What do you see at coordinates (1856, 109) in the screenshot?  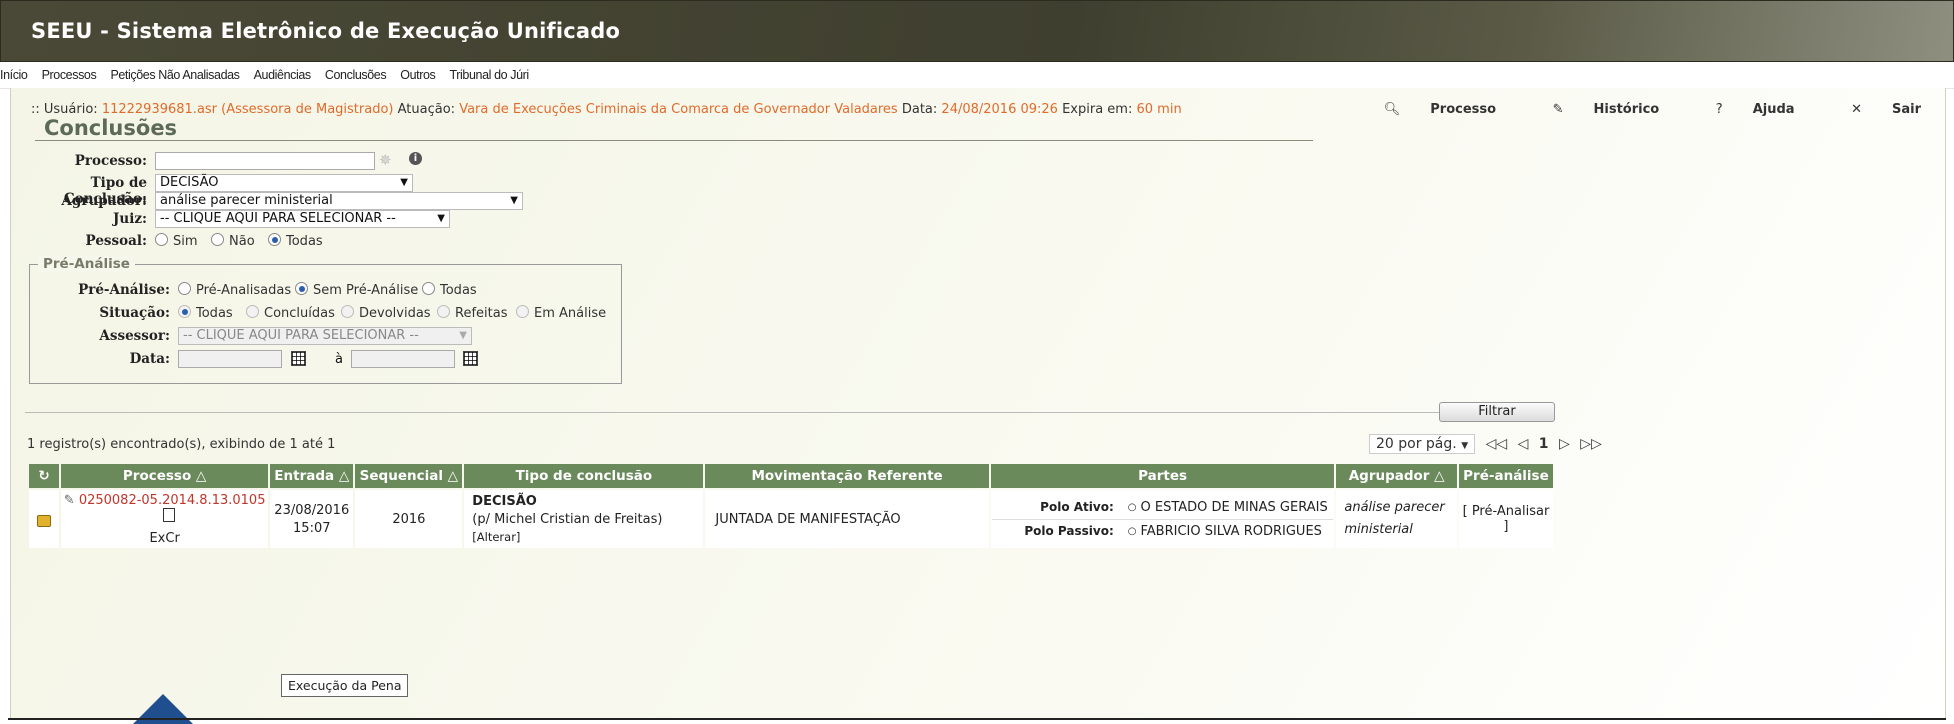 I see `close-icon: ✕` at bounding box center [1856, 109].